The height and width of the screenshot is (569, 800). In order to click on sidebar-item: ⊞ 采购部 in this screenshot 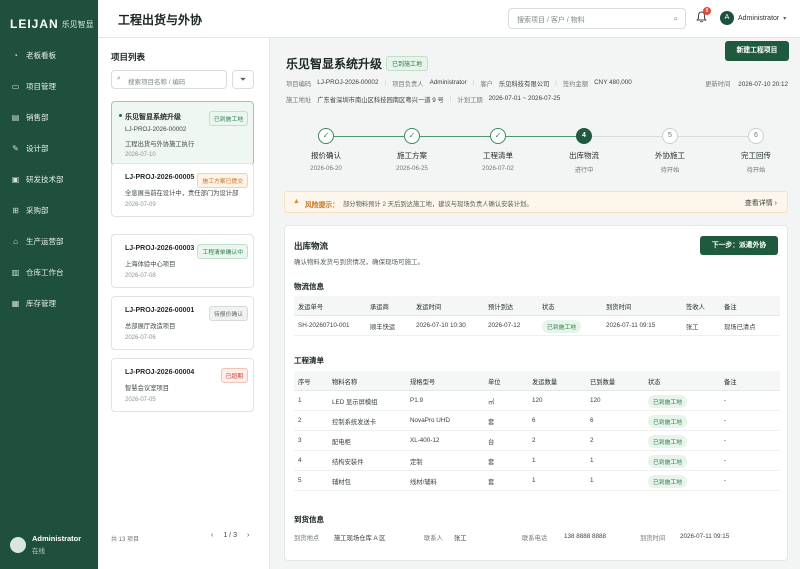, I will do `click(49, 210)`.